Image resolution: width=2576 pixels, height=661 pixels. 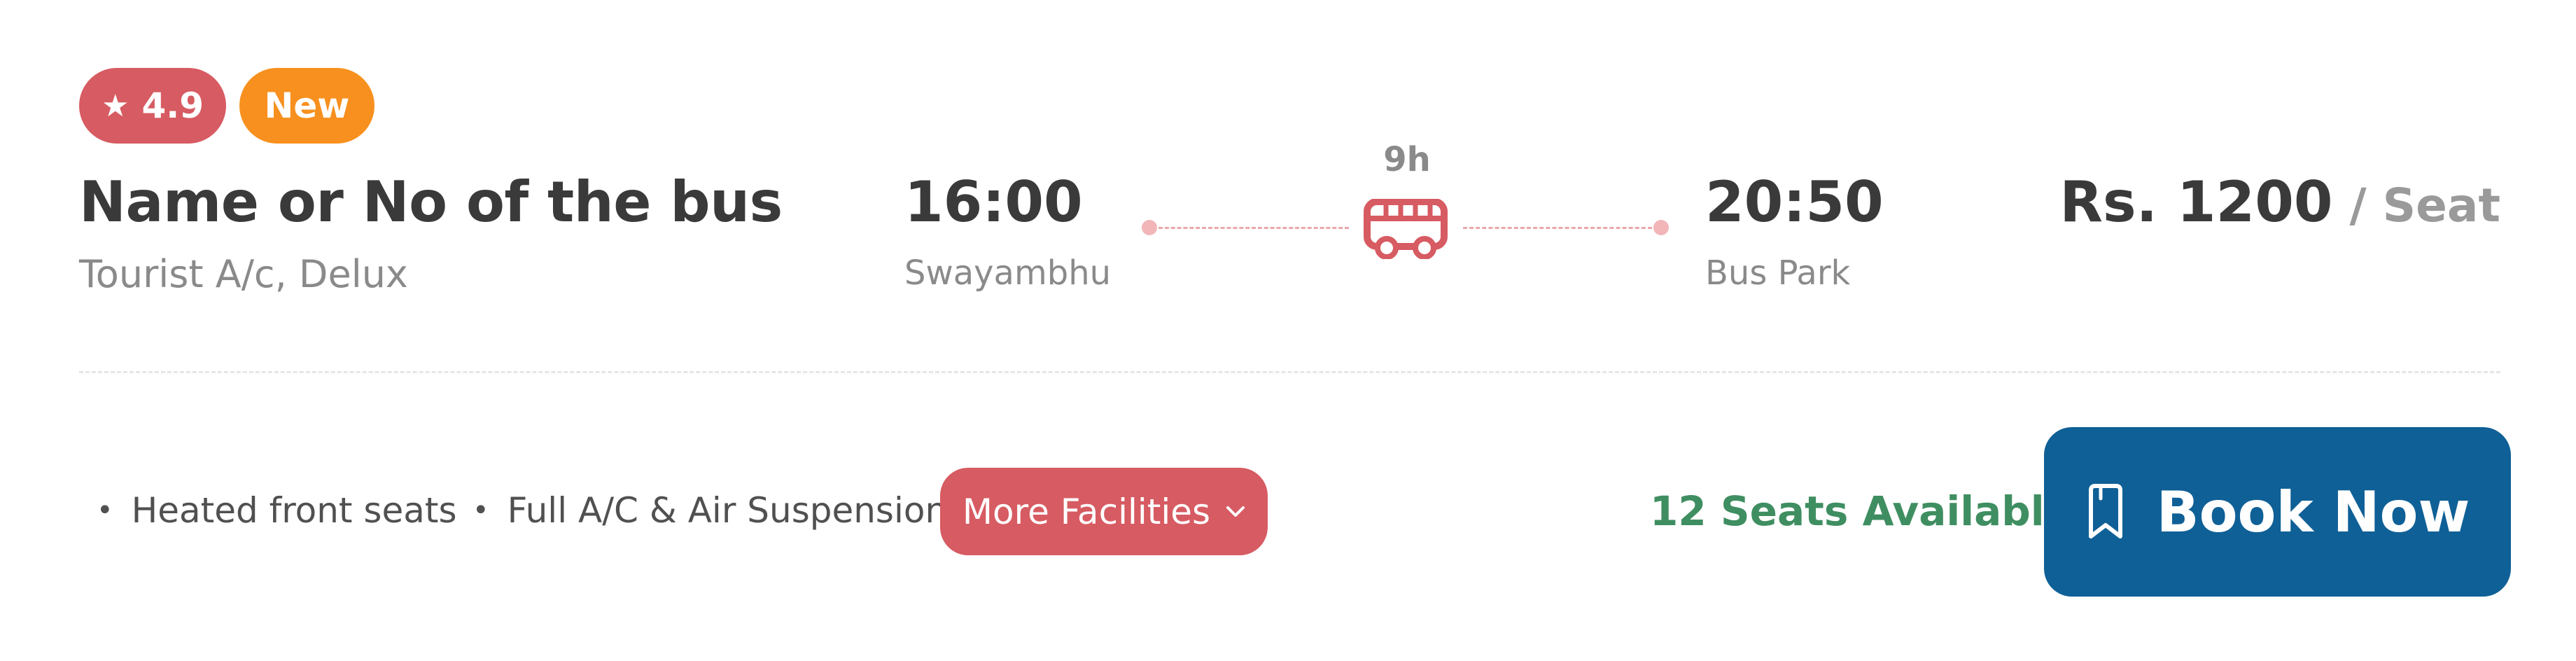 I want to click on rating-badge: ★ 4.9, so click(x=152, y=106).